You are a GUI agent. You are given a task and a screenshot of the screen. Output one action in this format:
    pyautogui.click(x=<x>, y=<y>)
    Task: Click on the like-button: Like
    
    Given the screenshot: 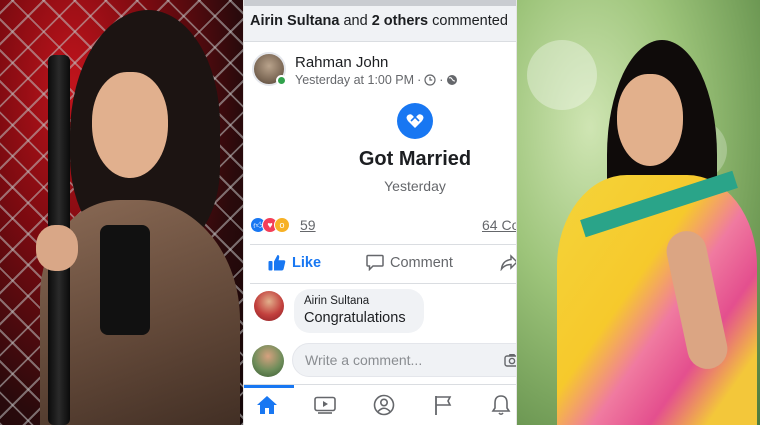 What is the action you would take?
    pyautogui.click(x=294, y=262)
    